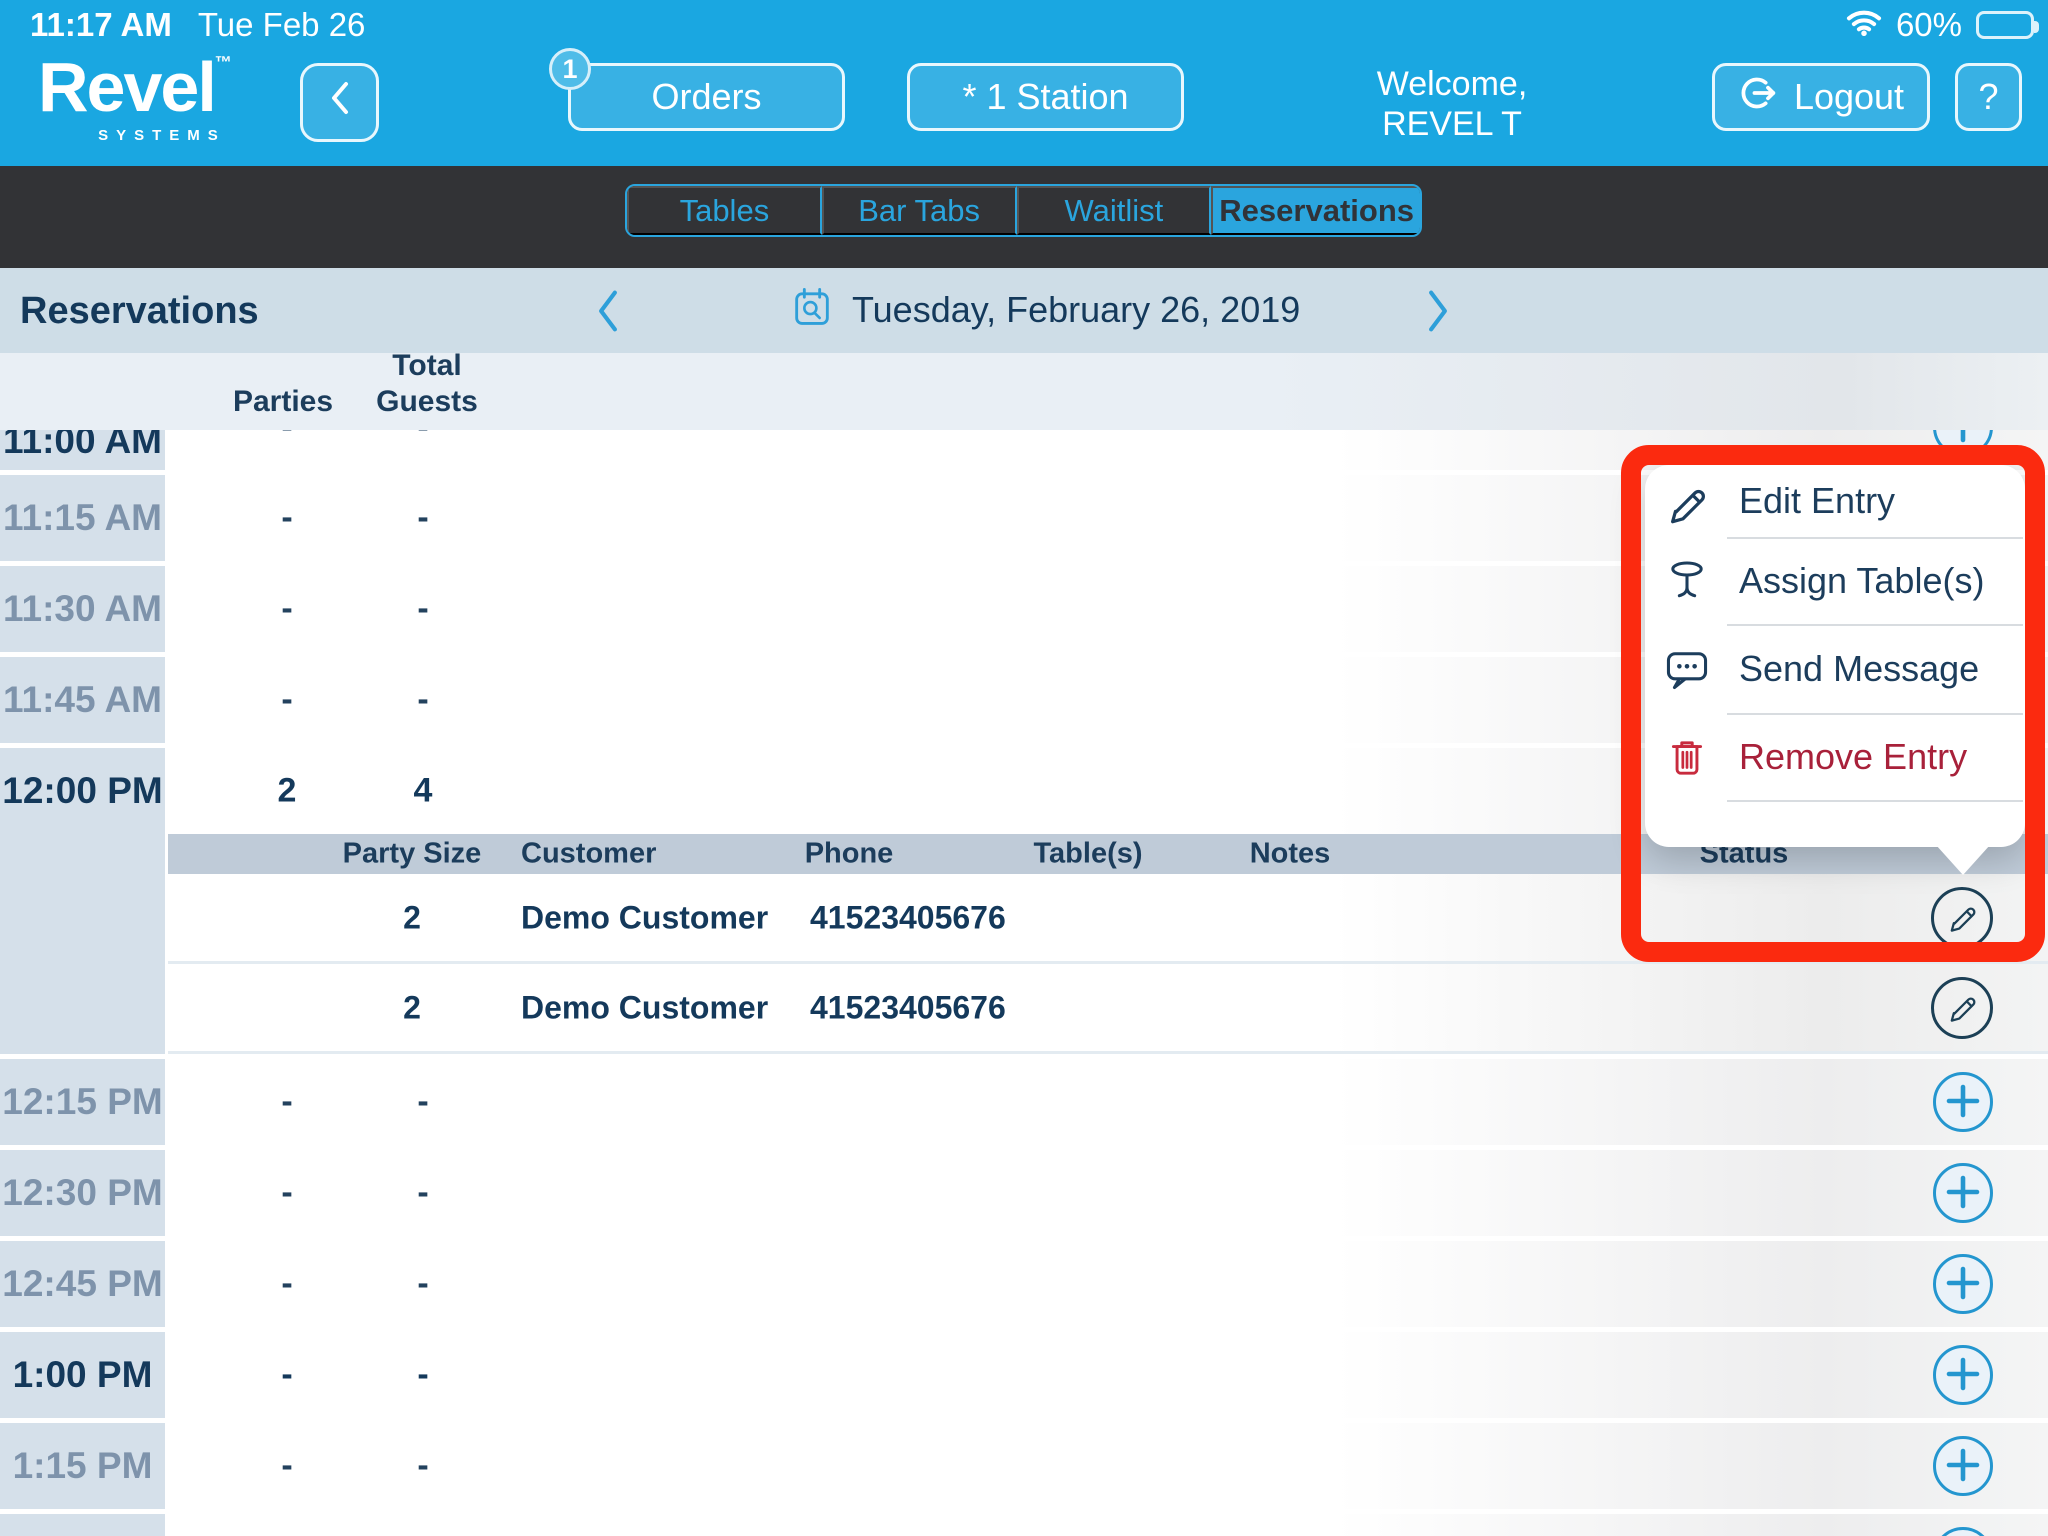 The image size is (2048, 1536). Describe the element at coordinates (1024, 1284) in the screenshot. I see `time-slot-row: 12:45 PM - -` at that location.